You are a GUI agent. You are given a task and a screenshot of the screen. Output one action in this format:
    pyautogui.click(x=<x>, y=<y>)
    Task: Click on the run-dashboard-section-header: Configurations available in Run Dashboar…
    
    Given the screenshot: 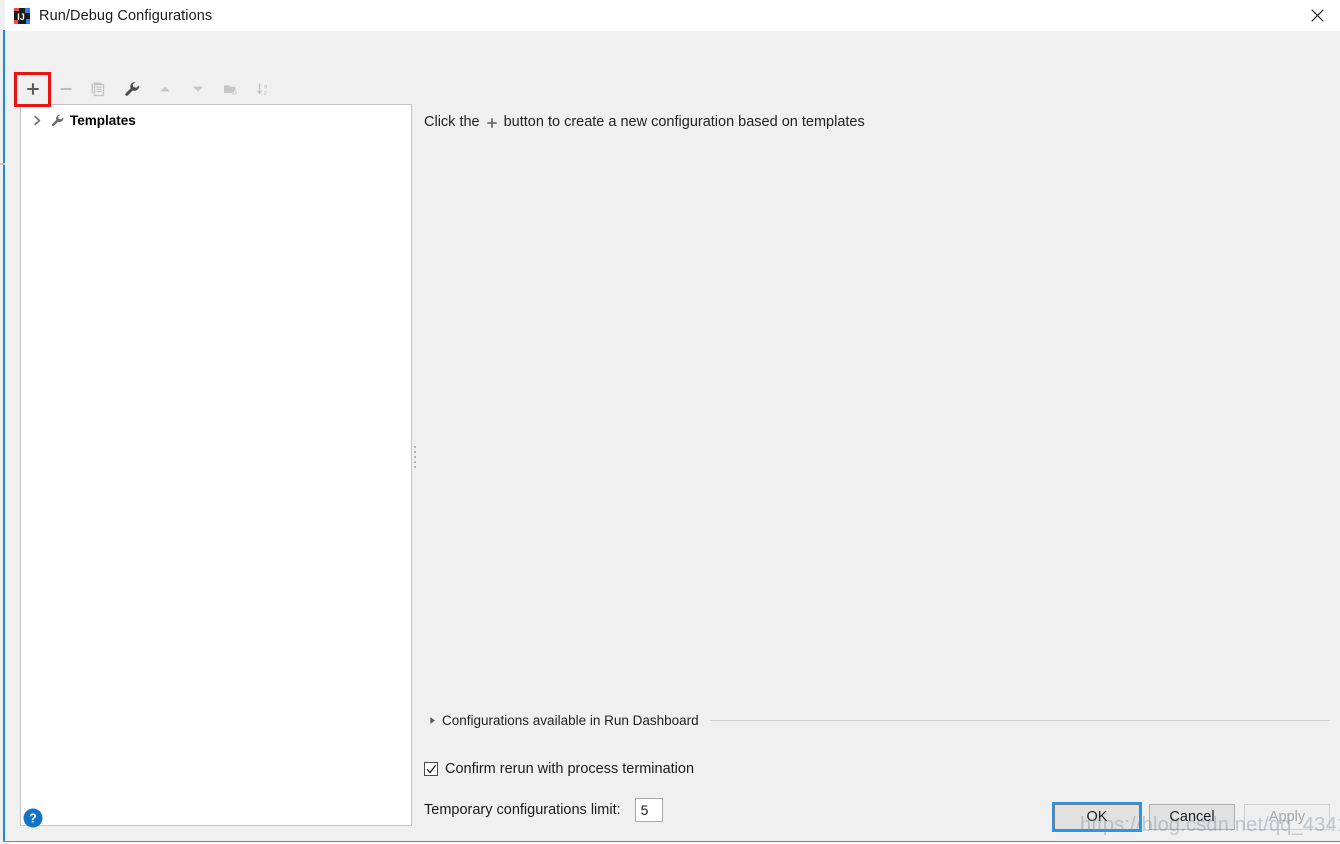 What is the action you would take?
    pyautogui.click(x=878, y=720)
    